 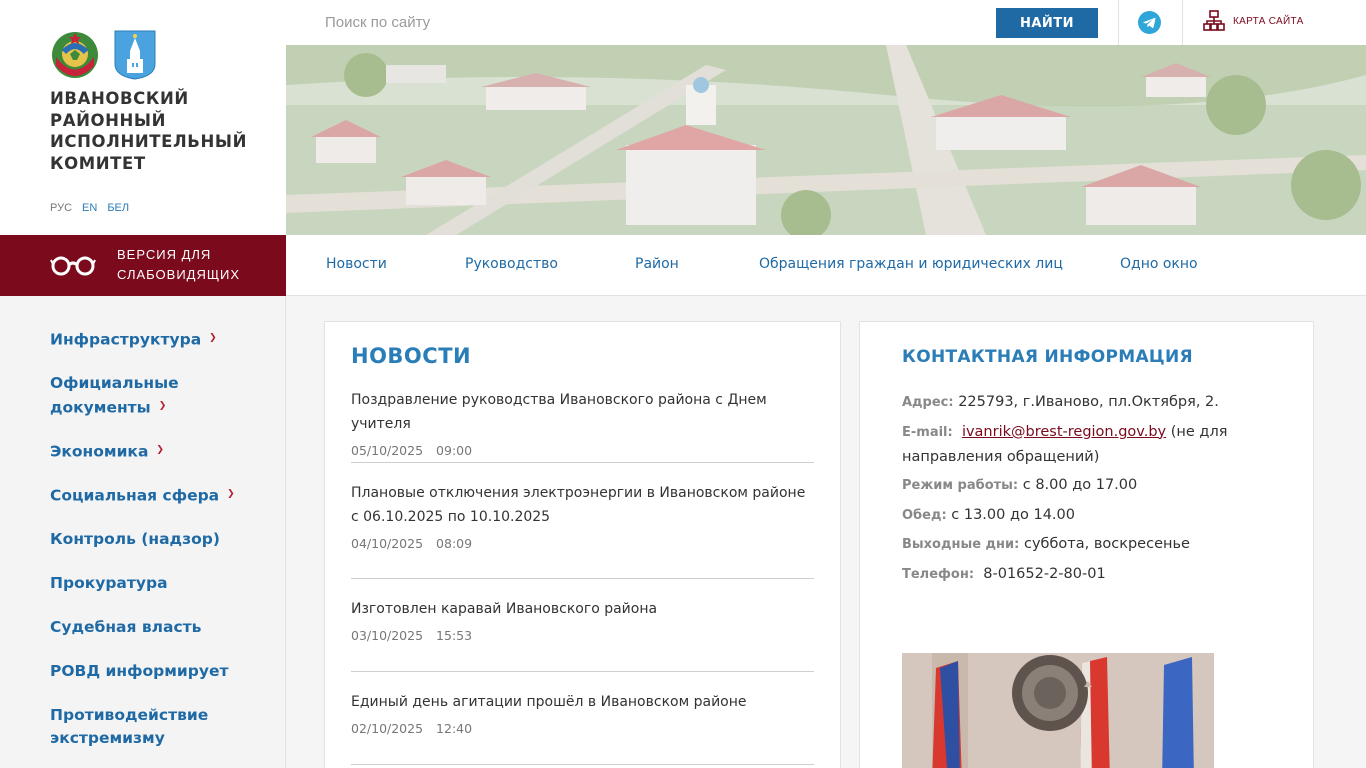 I want to click on sidebar-item-label: РОВД информирует, so click(x=139, y=670).